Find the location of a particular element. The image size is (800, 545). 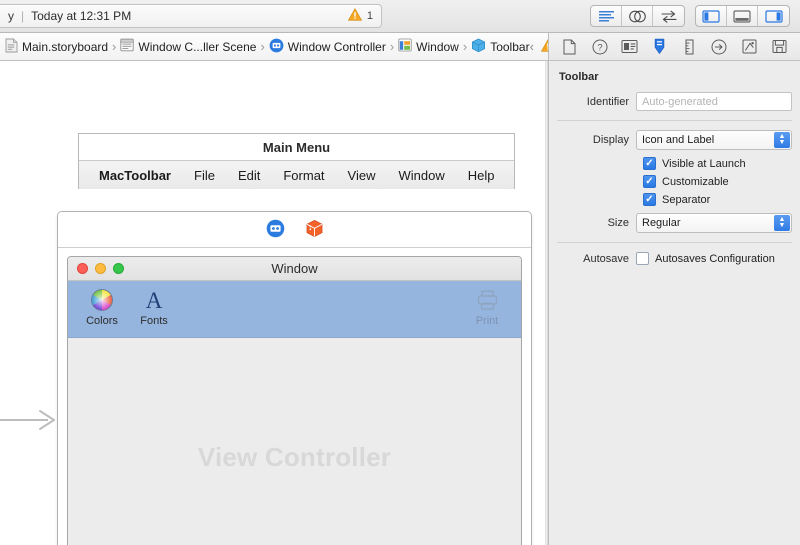

separator-row: Separator is located at coordinates (674, 199).